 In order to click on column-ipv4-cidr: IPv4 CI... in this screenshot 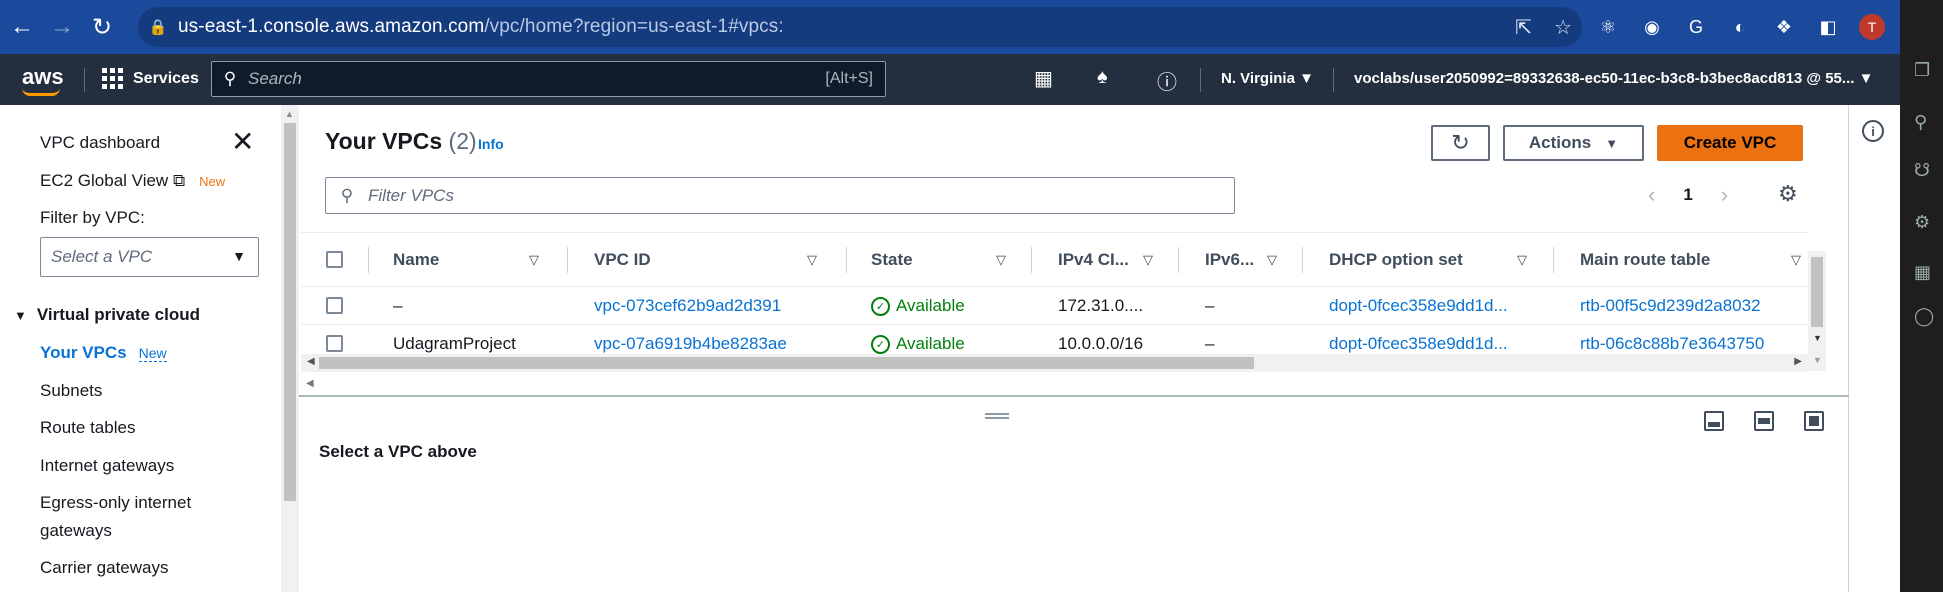, I will do `click(1093, 260)`.